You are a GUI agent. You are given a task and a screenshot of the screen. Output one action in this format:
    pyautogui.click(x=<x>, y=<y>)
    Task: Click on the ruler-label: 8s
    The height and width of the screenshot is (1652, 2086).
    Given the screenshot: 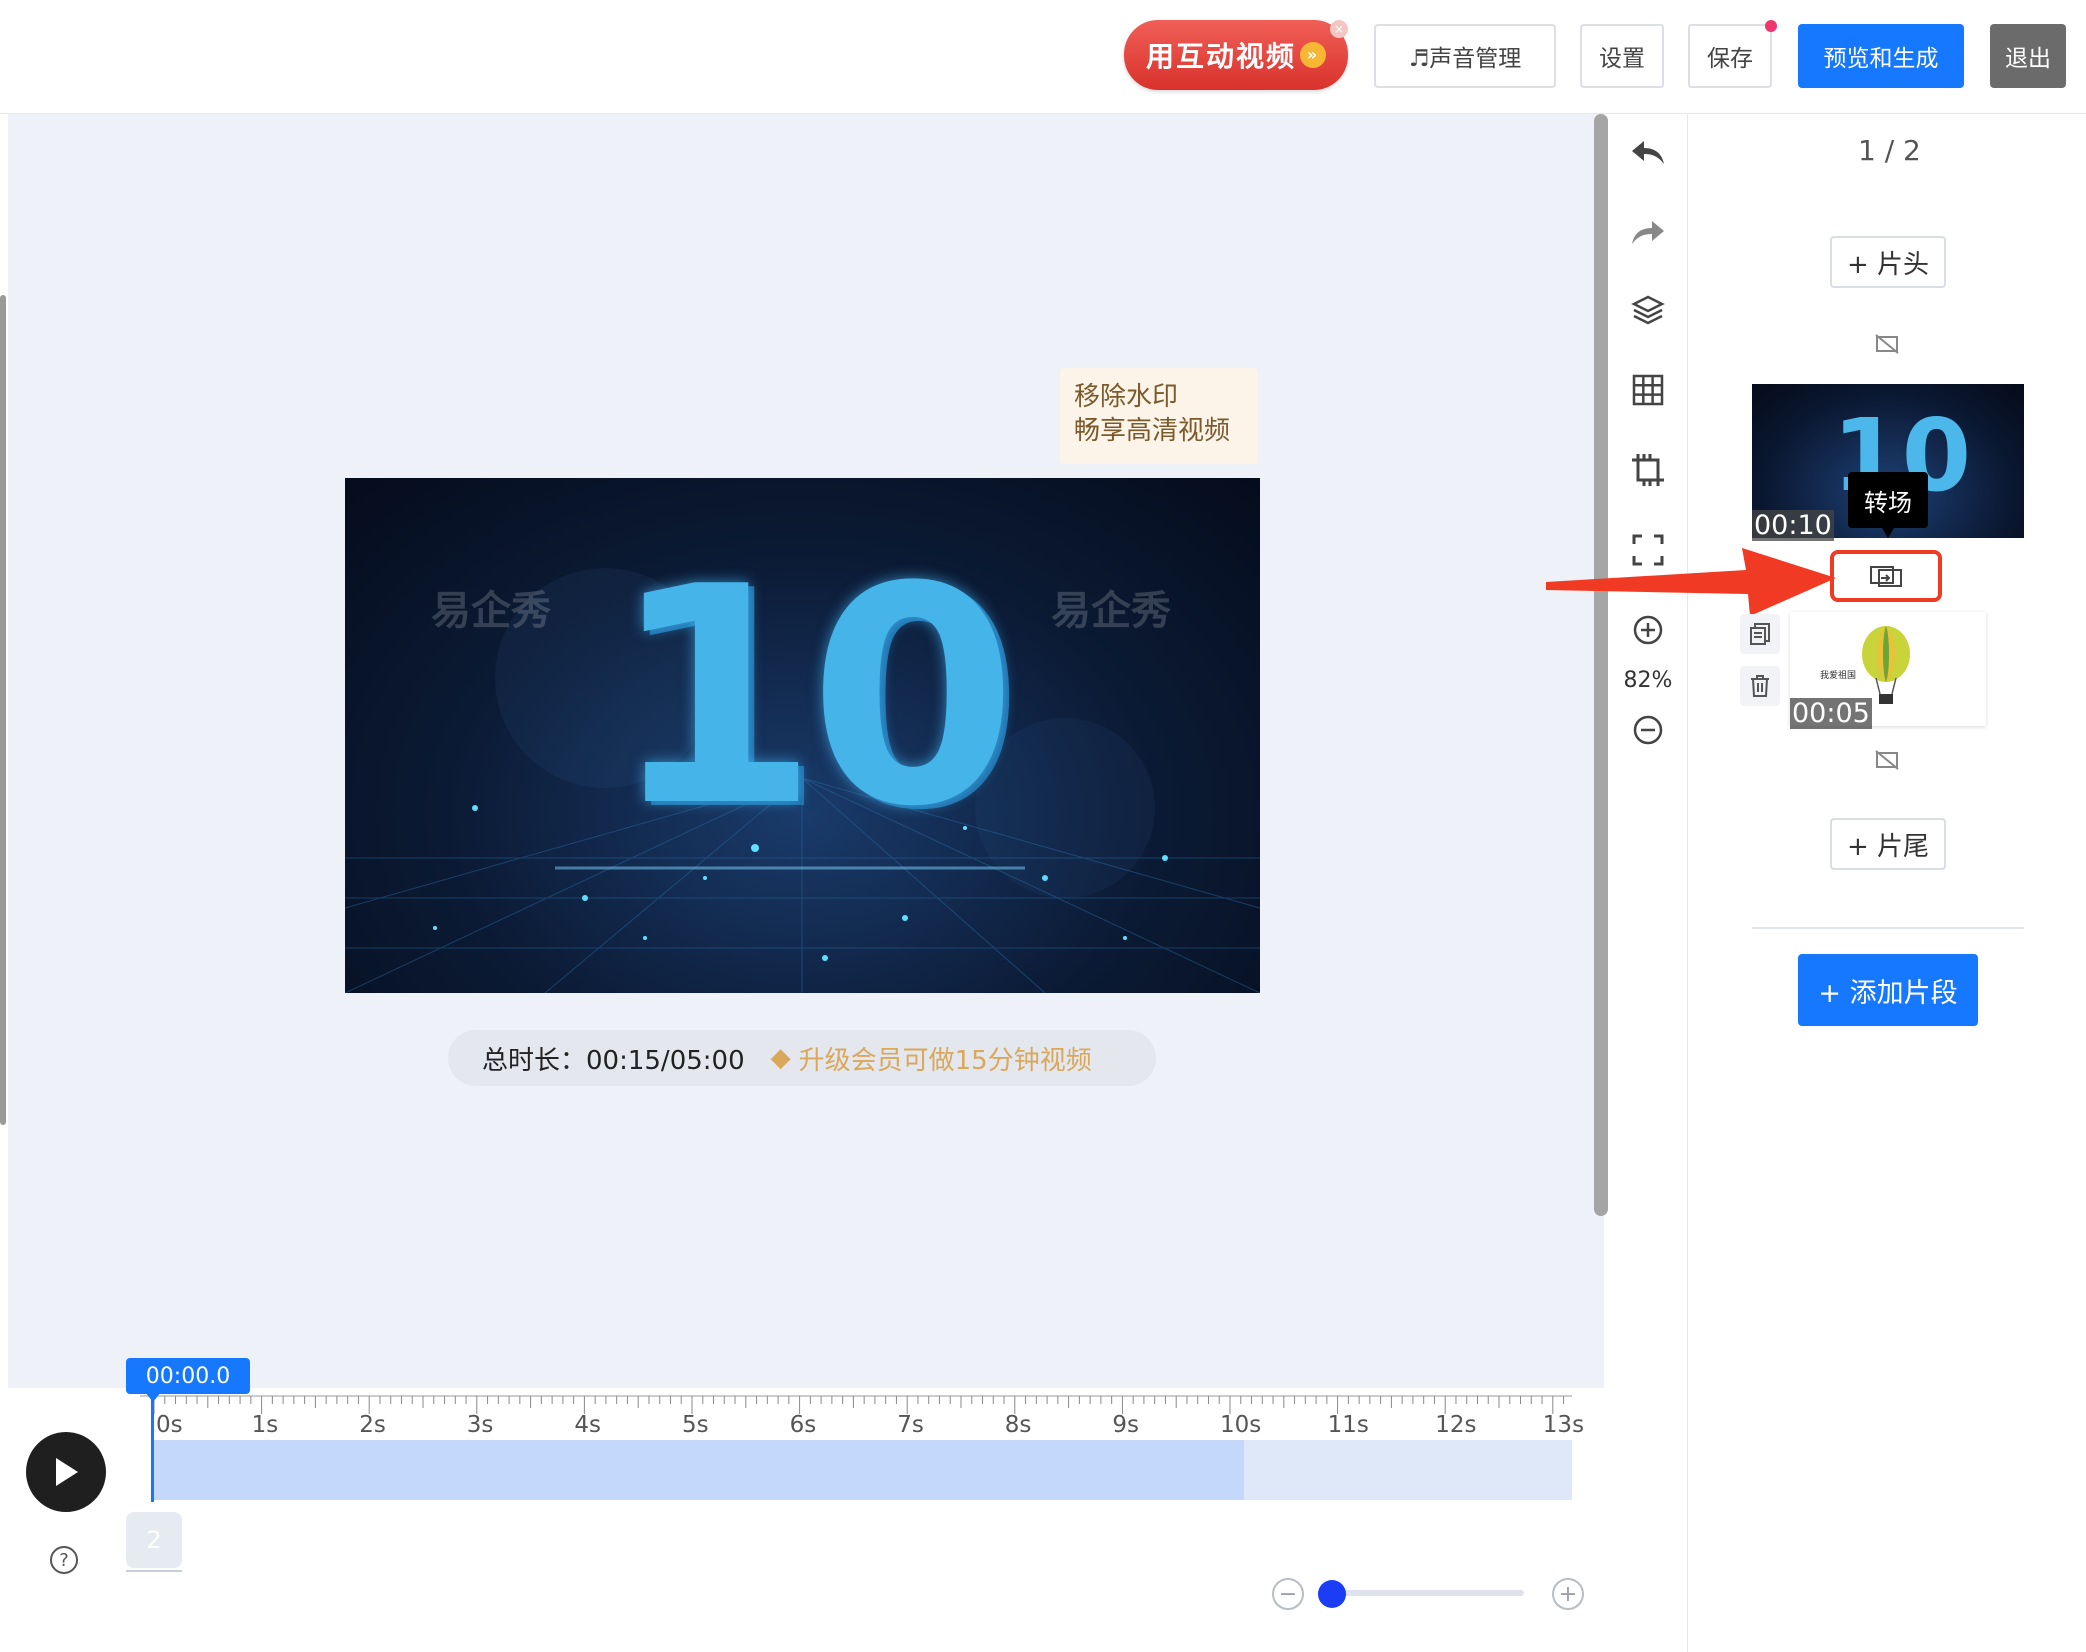 What is the action you would take?
    pyautogui.click(x=1018, y=1425)
    